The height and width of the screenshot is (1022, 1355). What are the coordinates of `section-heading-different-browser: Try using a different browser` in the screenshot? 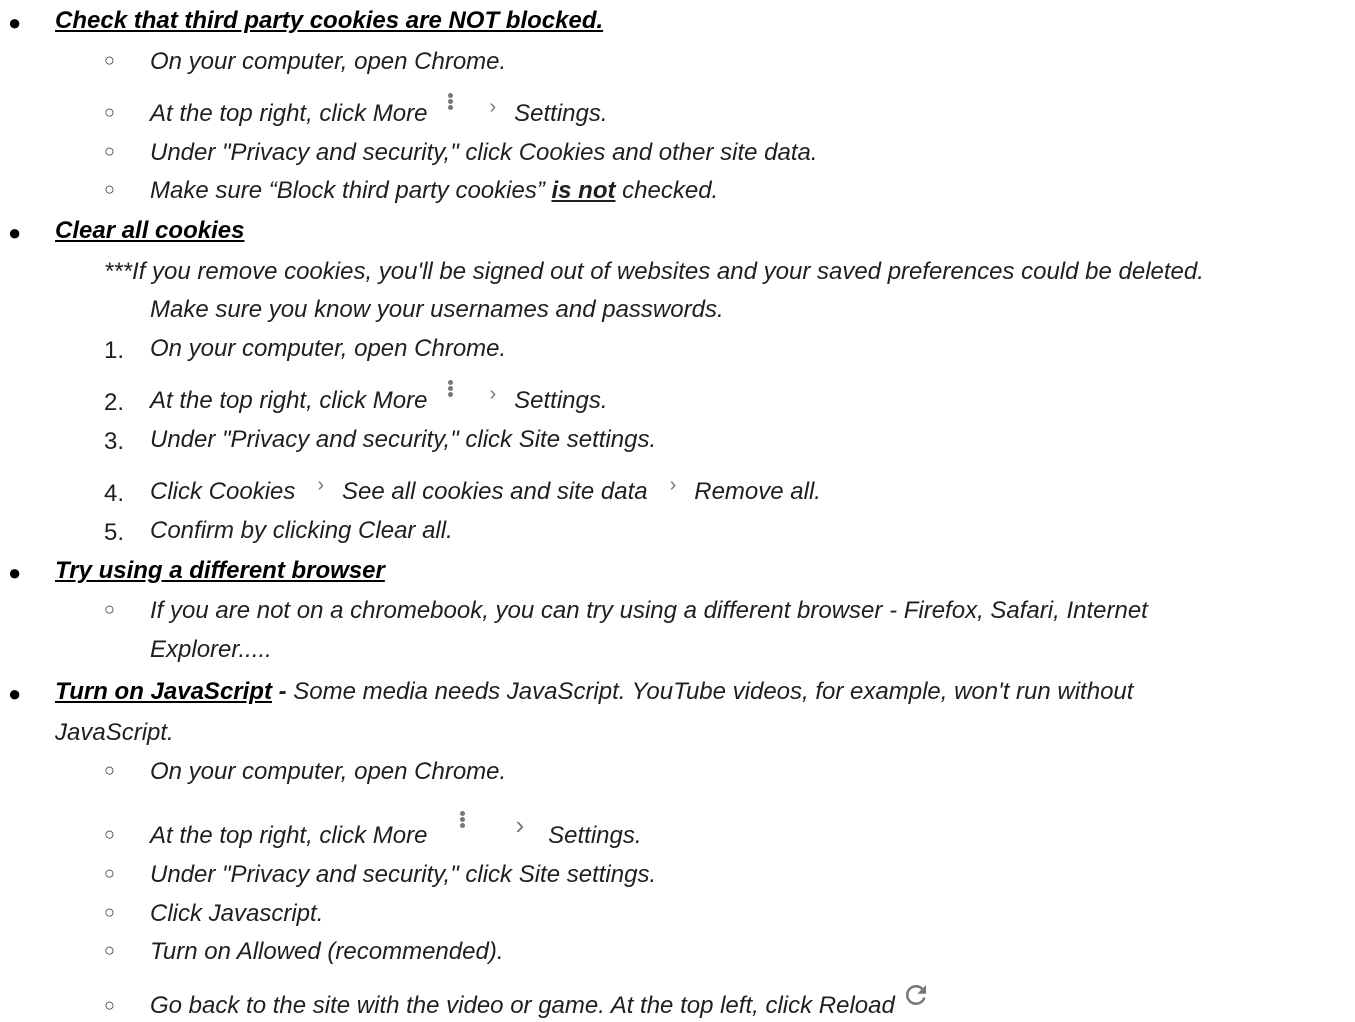 It's located at (220, 571).